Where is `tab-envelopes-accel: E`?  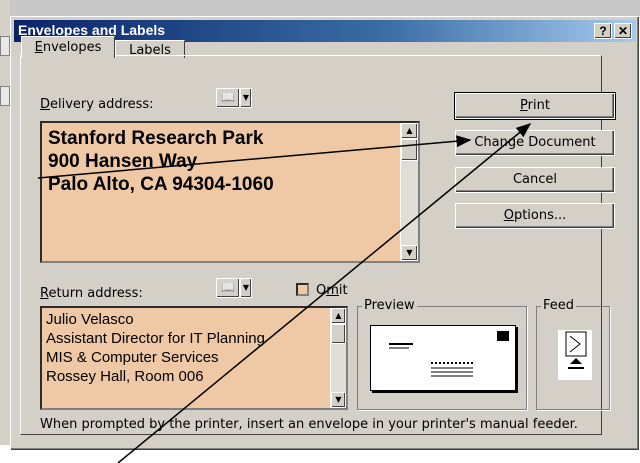
tab-envelopes-accel: E is located at coordinates (38, 47).